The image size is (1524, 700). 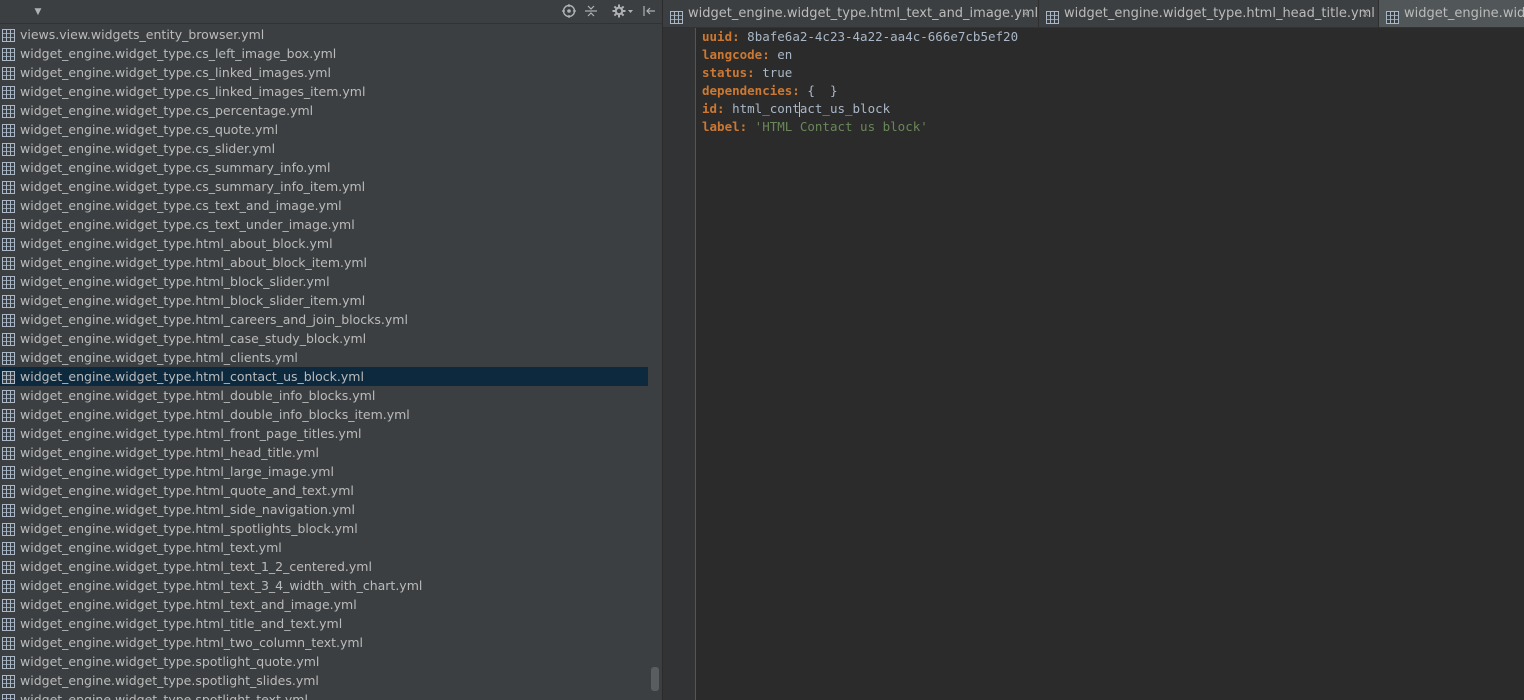 I want to click on file-tree-item: widget_engine.widget_type.cs_slider.yml, so click(x=325, y=148).